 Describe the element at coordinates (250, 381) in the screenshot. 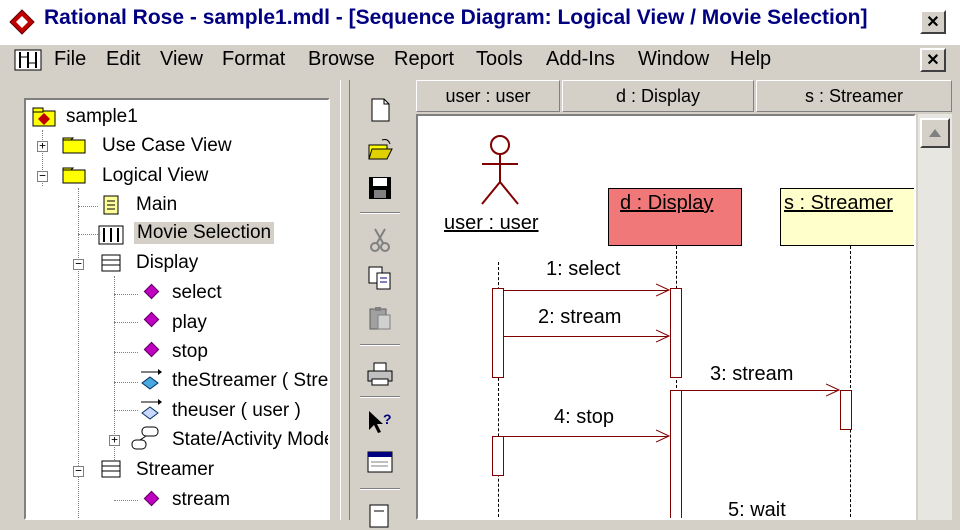

I see `tree-item-the-streamer: theStreamer ( Streamer )` at that location.